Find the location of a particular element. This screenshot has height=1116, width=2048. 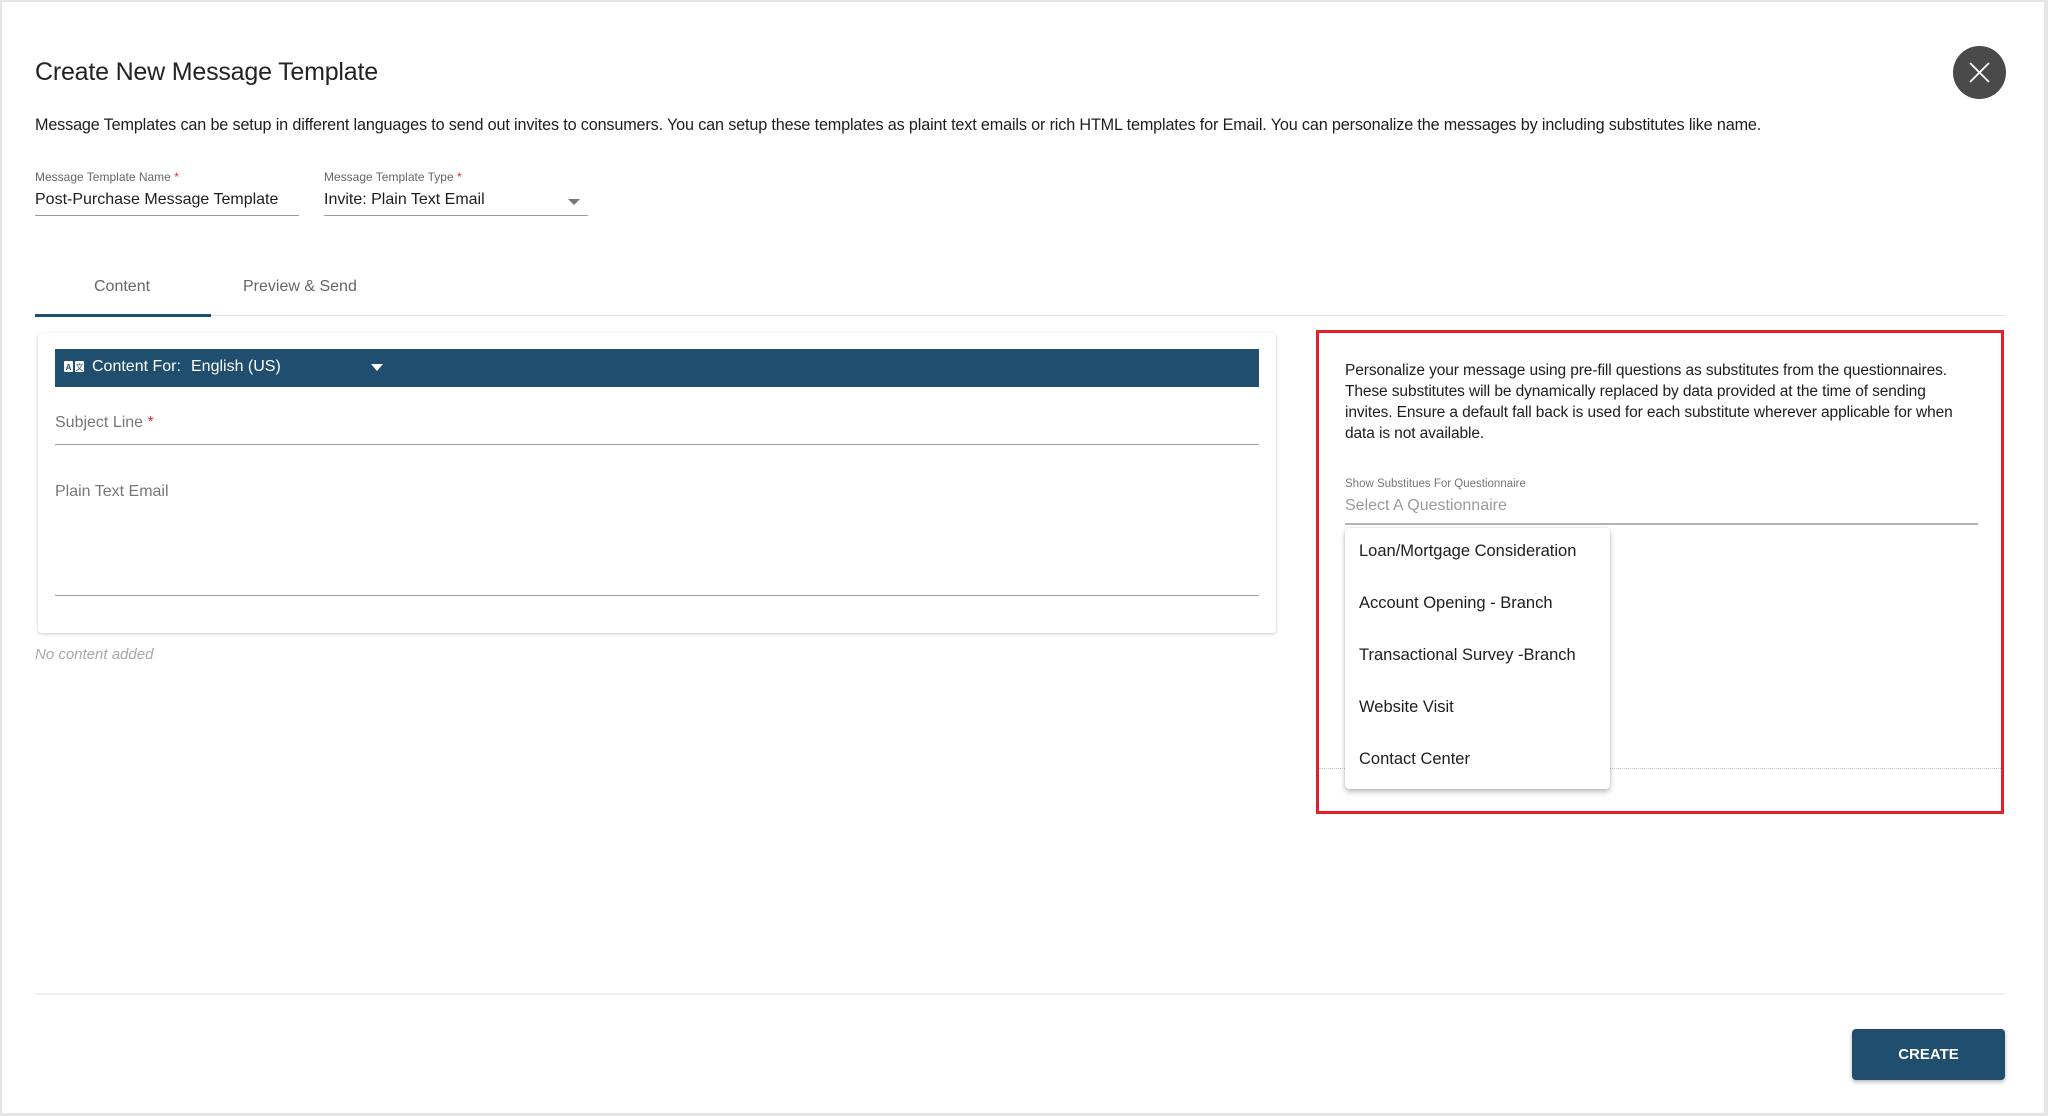

template-name-underline is located at coordinates (167, 215).